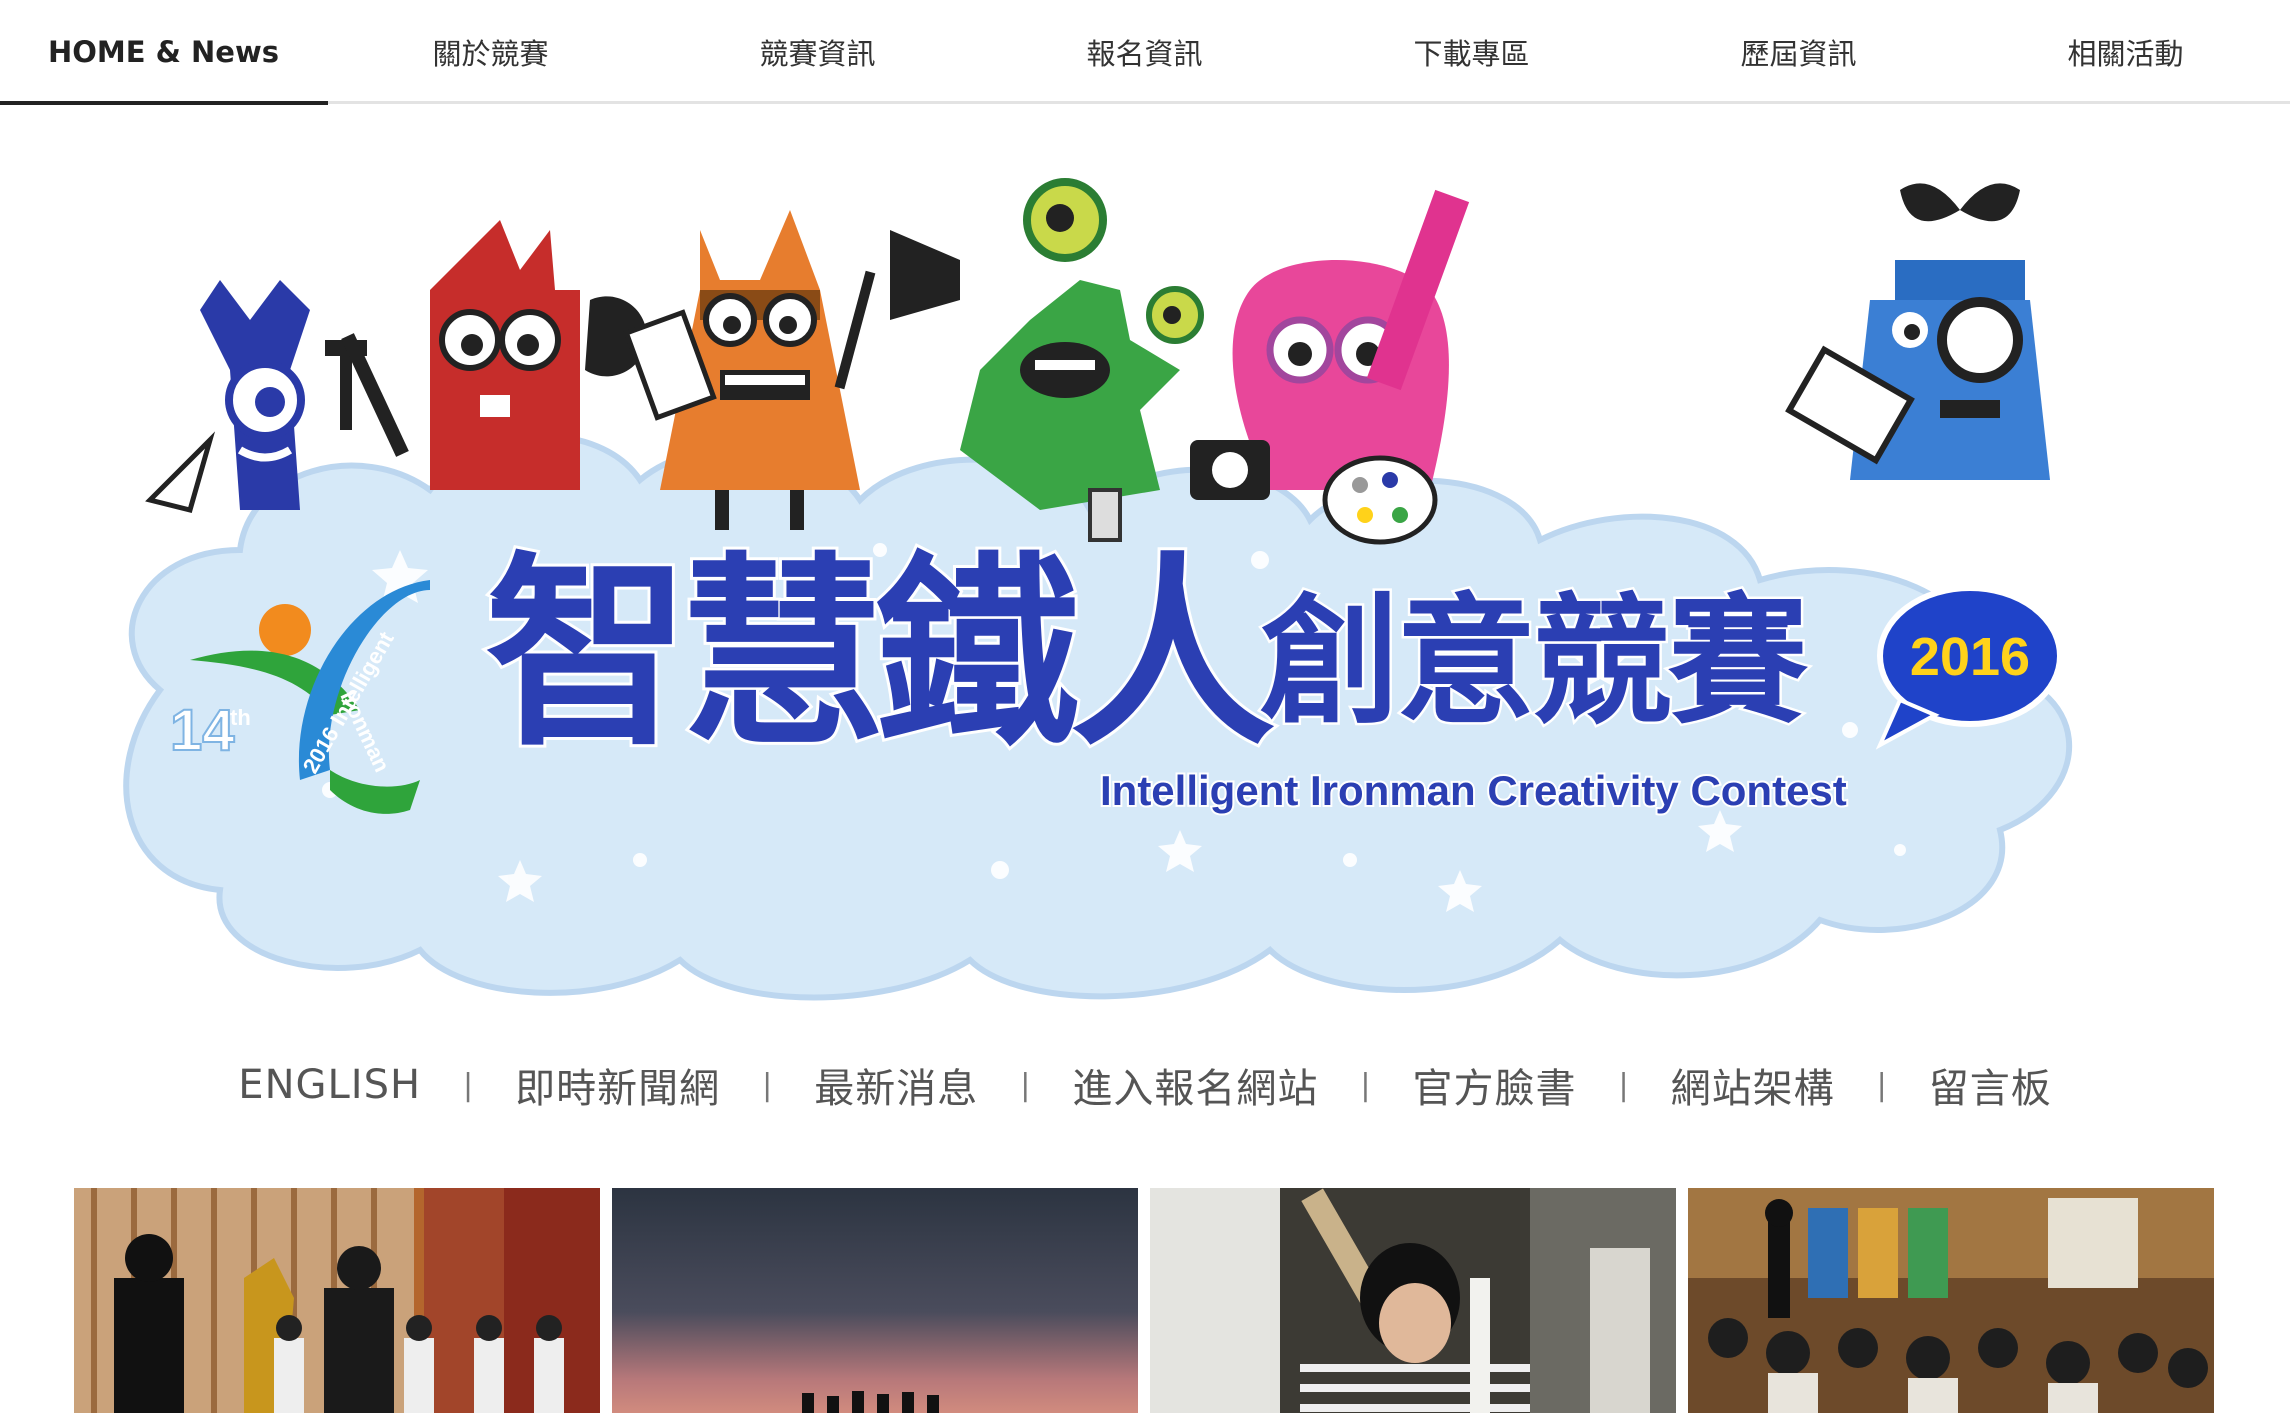 The image size is (2290, 1413). Describe the element at coordinates (1917, 331) in the screenshot. I see `monster-robot-illustration` at that location.